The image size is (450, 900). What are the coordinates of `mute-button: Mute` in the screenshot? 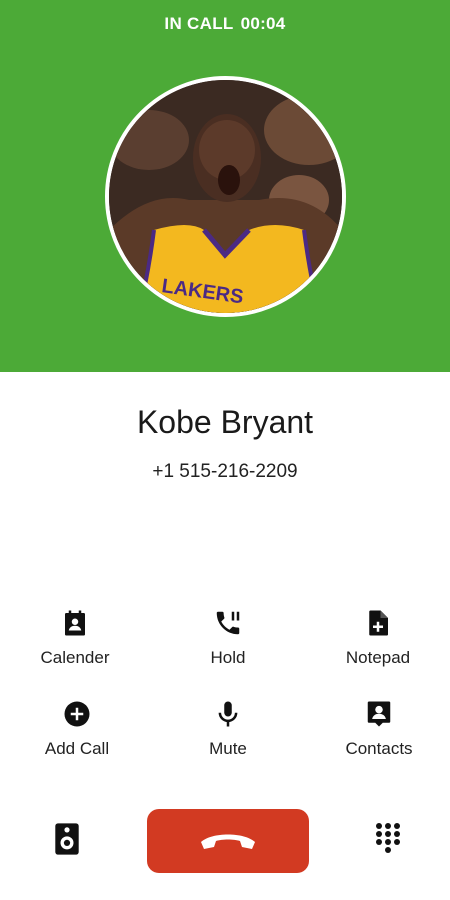 It's located at (228, 729).